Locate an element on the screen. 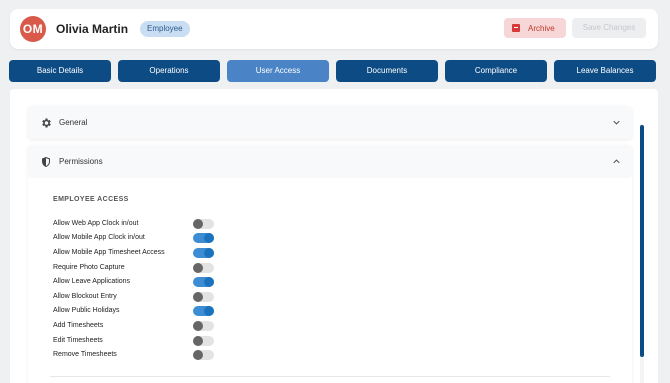  permission-label: Allow Mobile App Clock in/out is located at coordinates (99, 237).